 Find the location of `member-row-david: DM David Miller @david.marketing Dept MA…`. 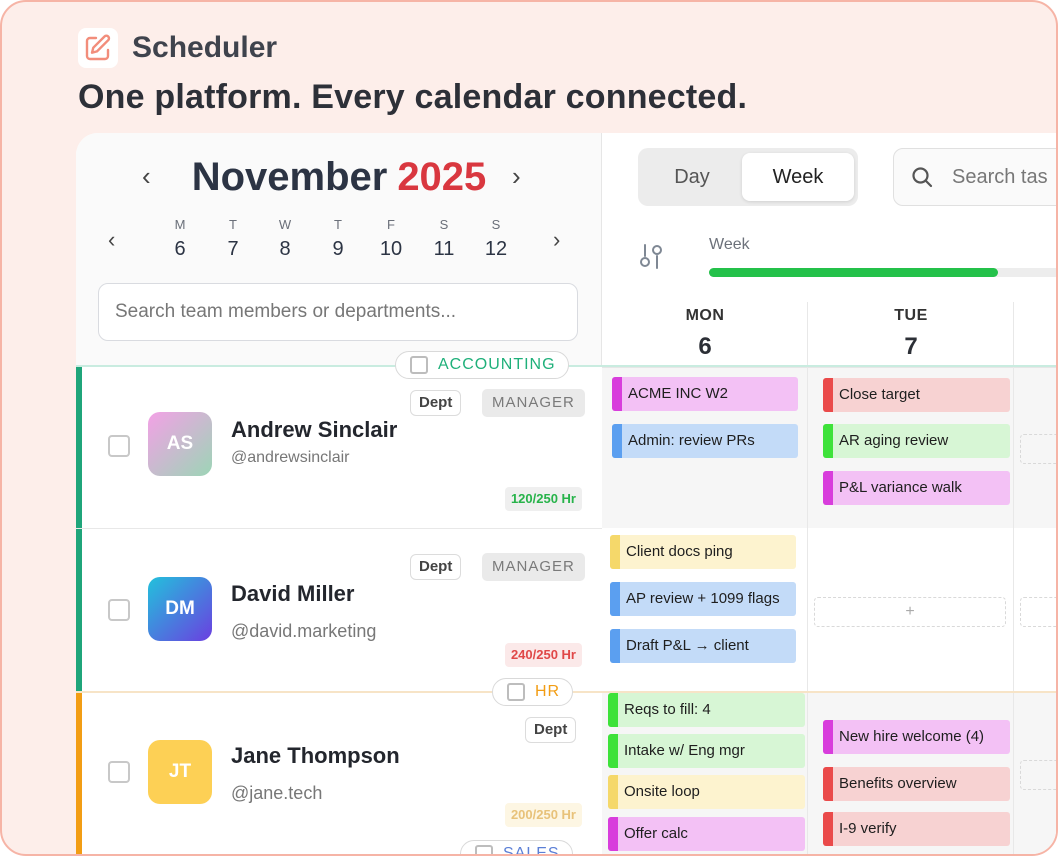

member-row-david: DM David Miller @david.marketing Dept MA… is located at coordinates (339, 610).